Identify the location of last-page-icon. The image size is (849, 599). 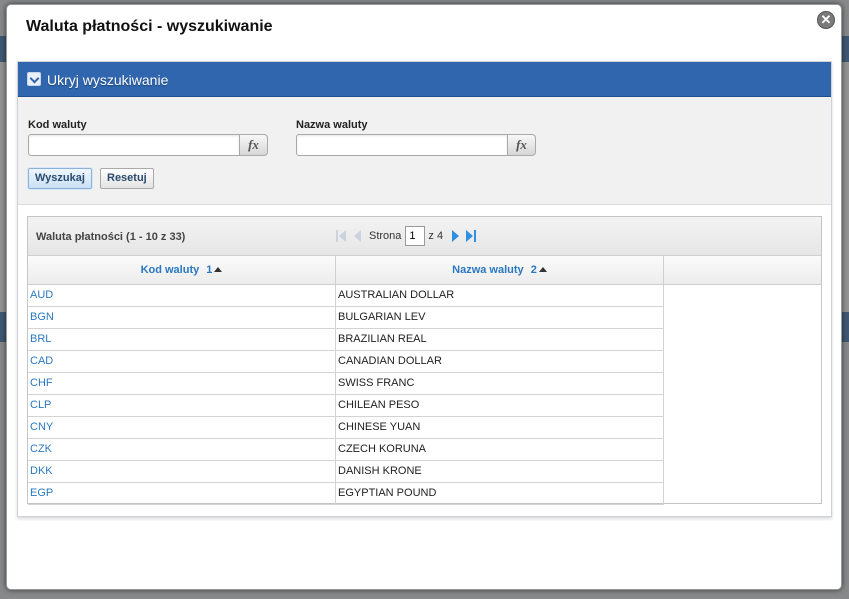
(471, 236).